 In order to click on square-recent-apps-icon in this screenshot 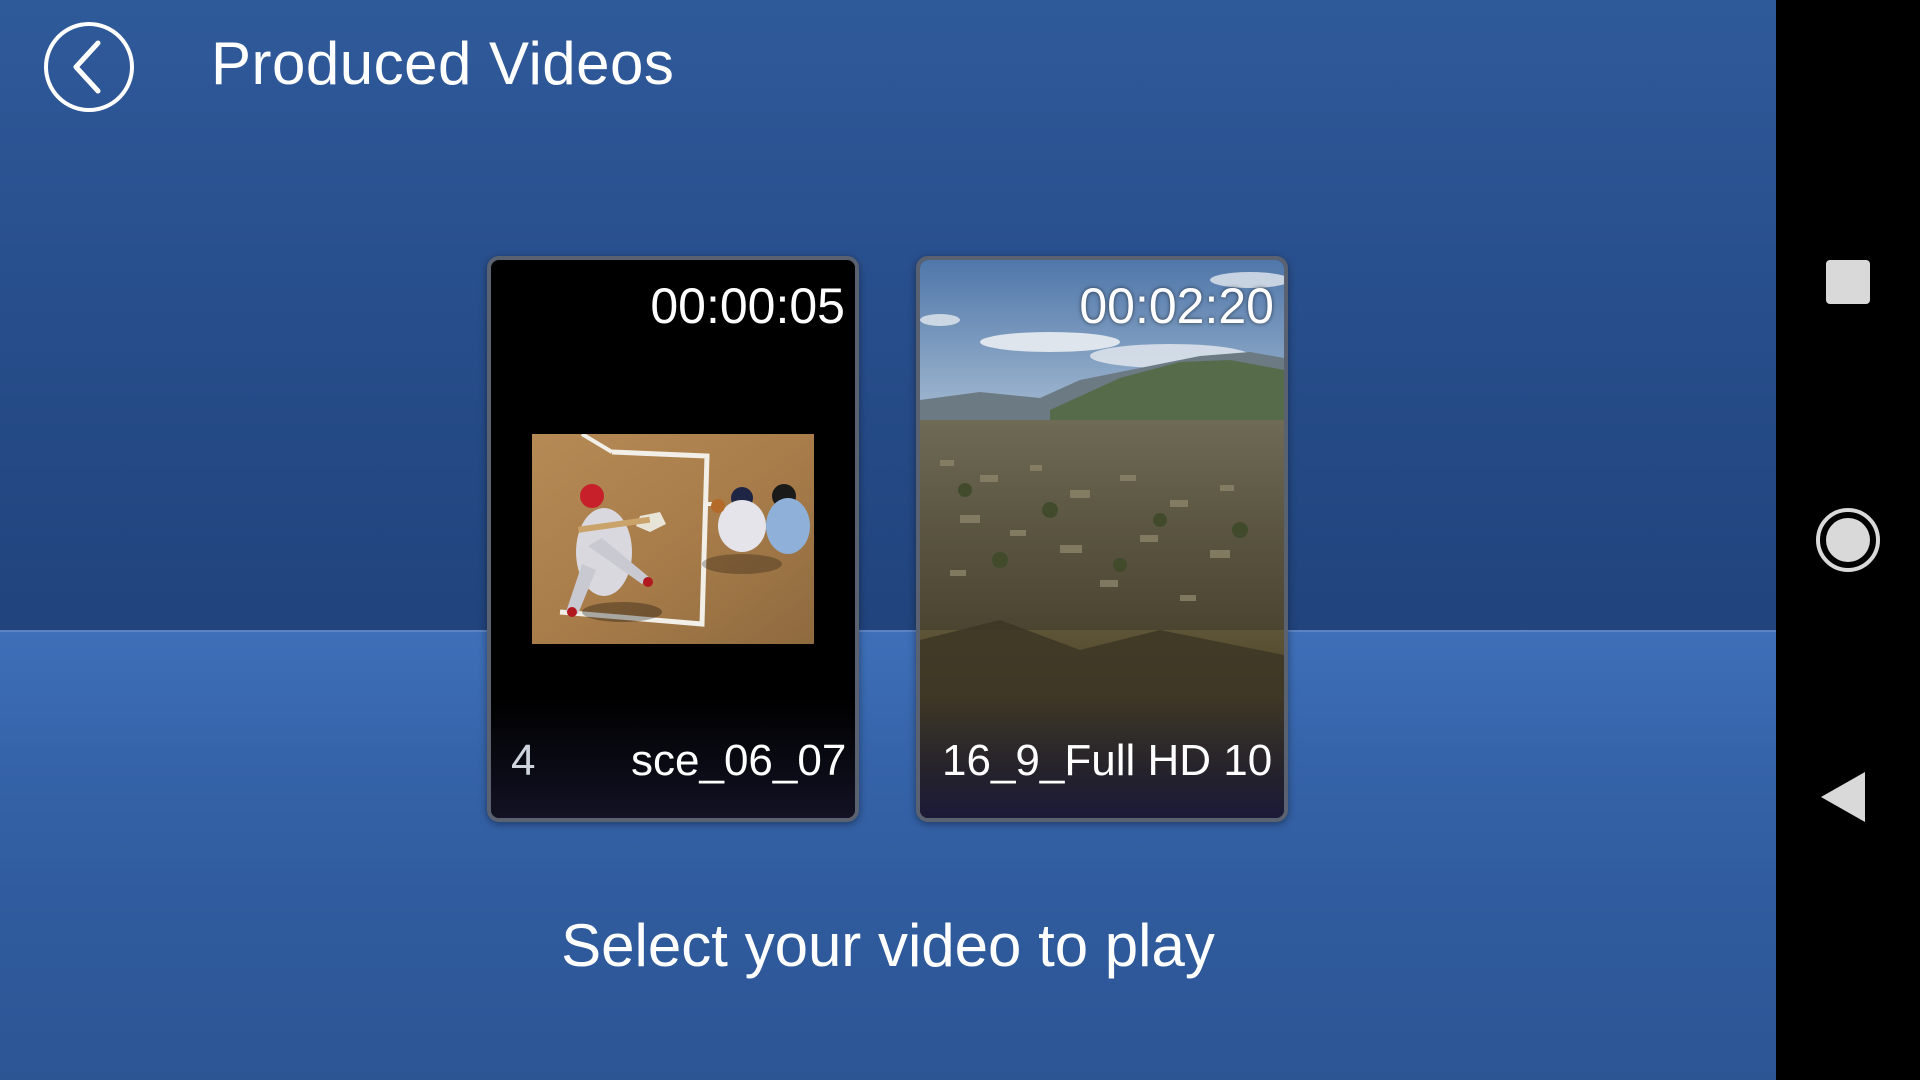, I will do `click(1848, 282)`.